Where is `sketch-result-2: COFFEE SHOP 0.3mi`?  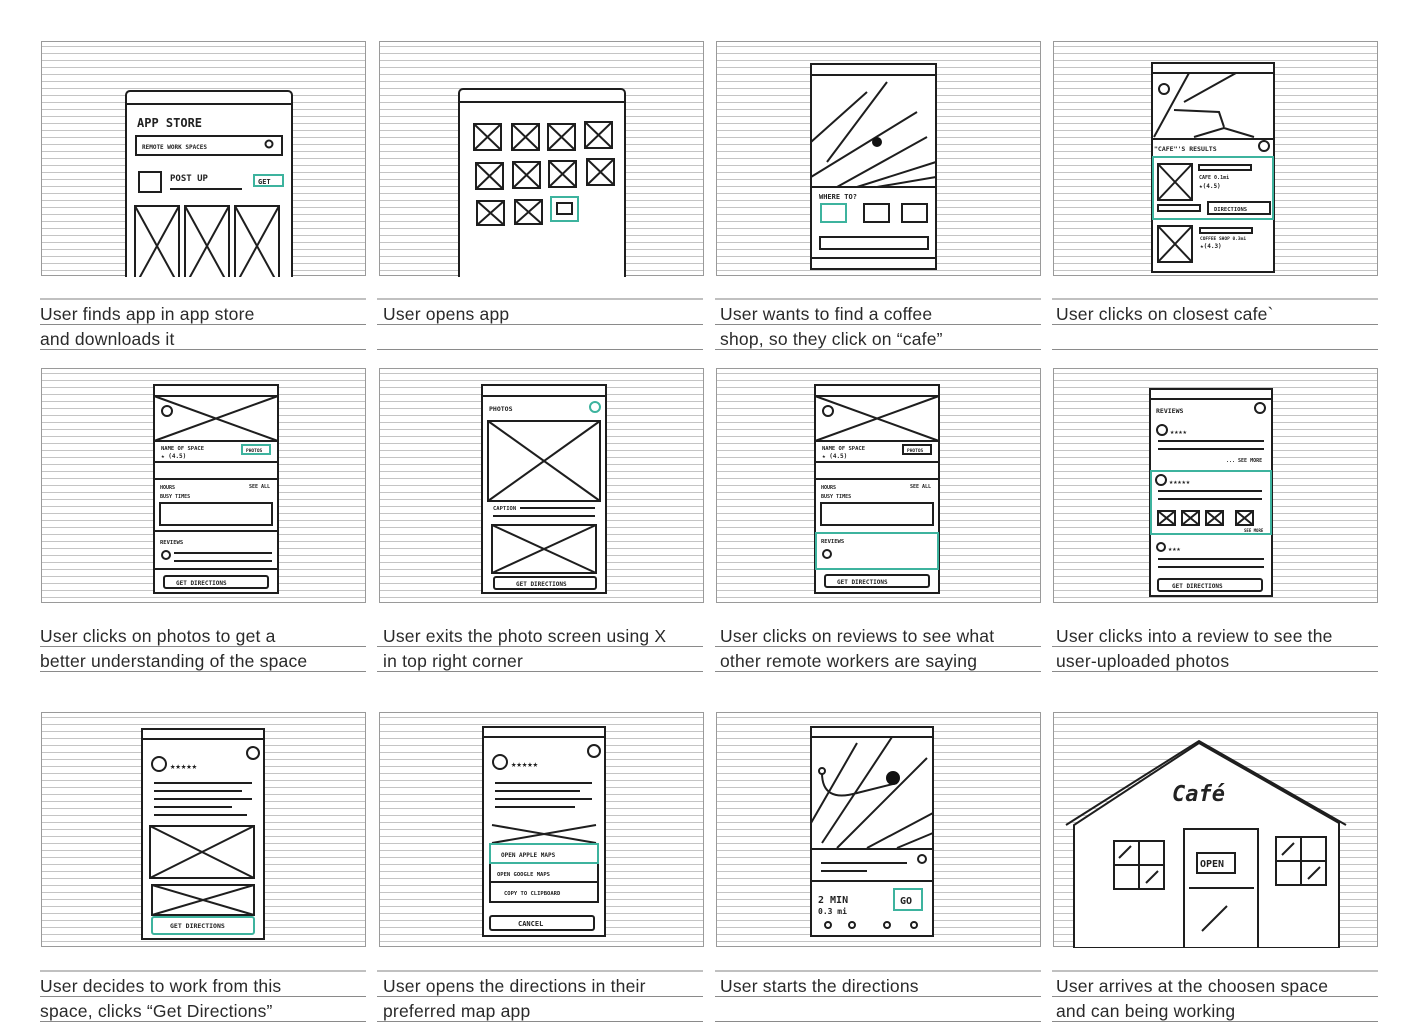 sketch-result-2: COFFEE SHOP 0.3mi is located at coordinates (1223, 239).